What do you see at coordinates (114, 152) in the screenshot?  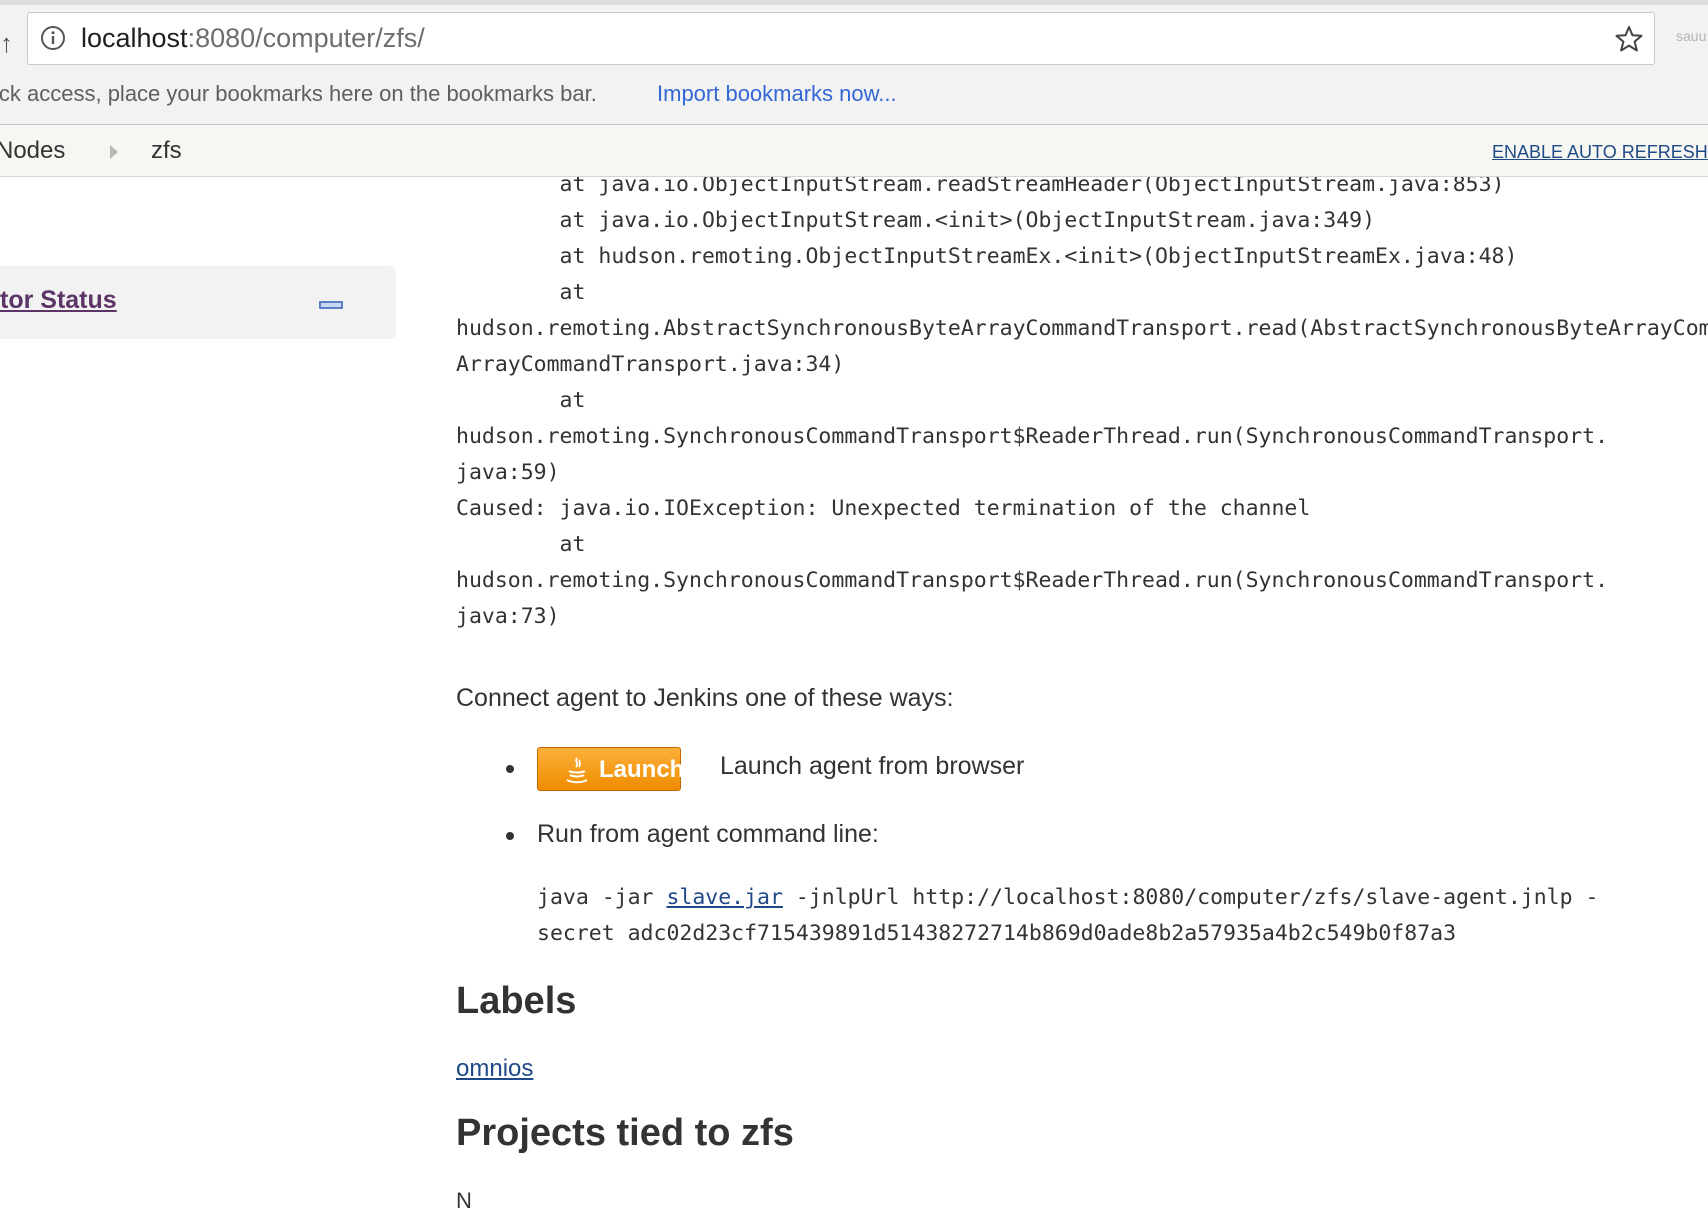 I see `breadcrumb-separator-icon` at bounding box center [114, 152].